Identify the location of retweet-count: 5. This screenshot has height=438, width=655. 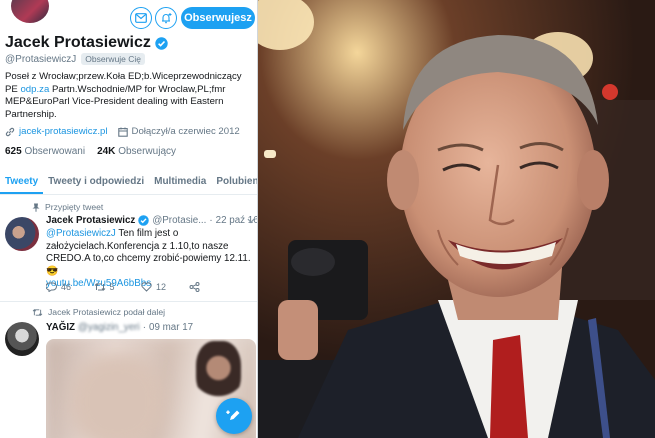
(112, 287).